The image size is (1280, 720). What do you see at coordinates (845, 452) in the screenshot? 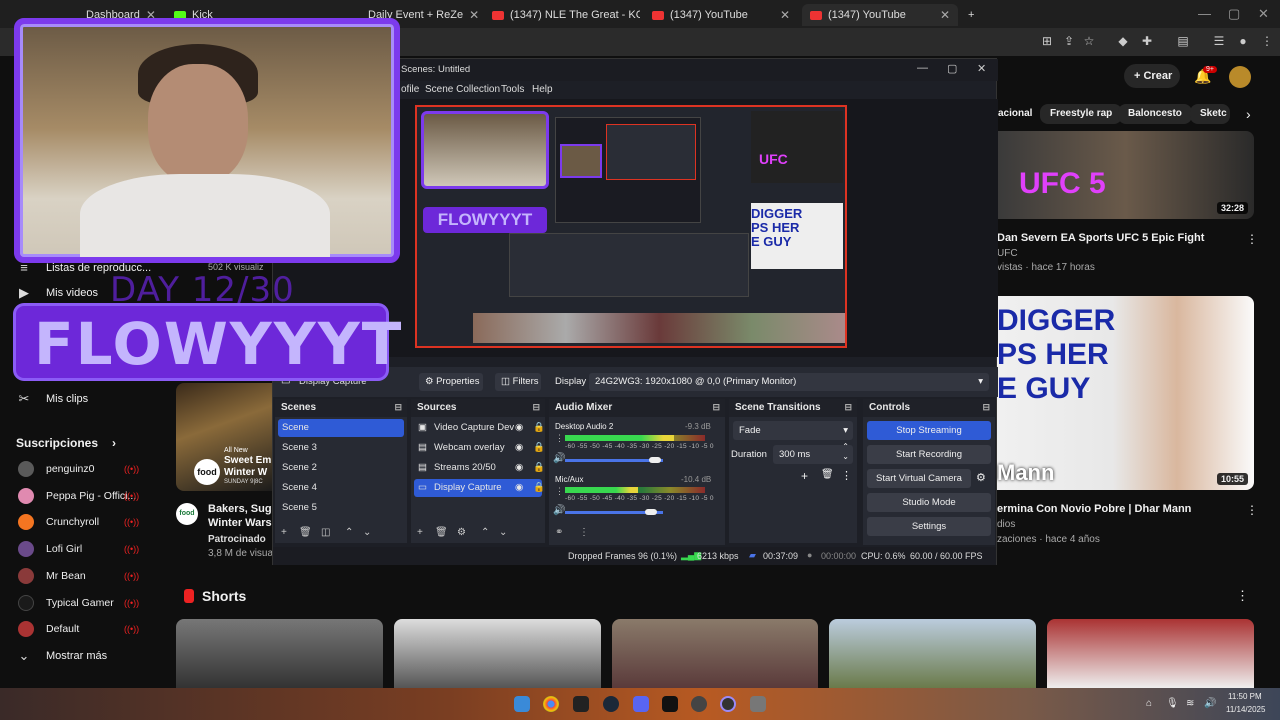
I see `spinner-icon: ⌃ ⌄` at bounding box center [845, 452].